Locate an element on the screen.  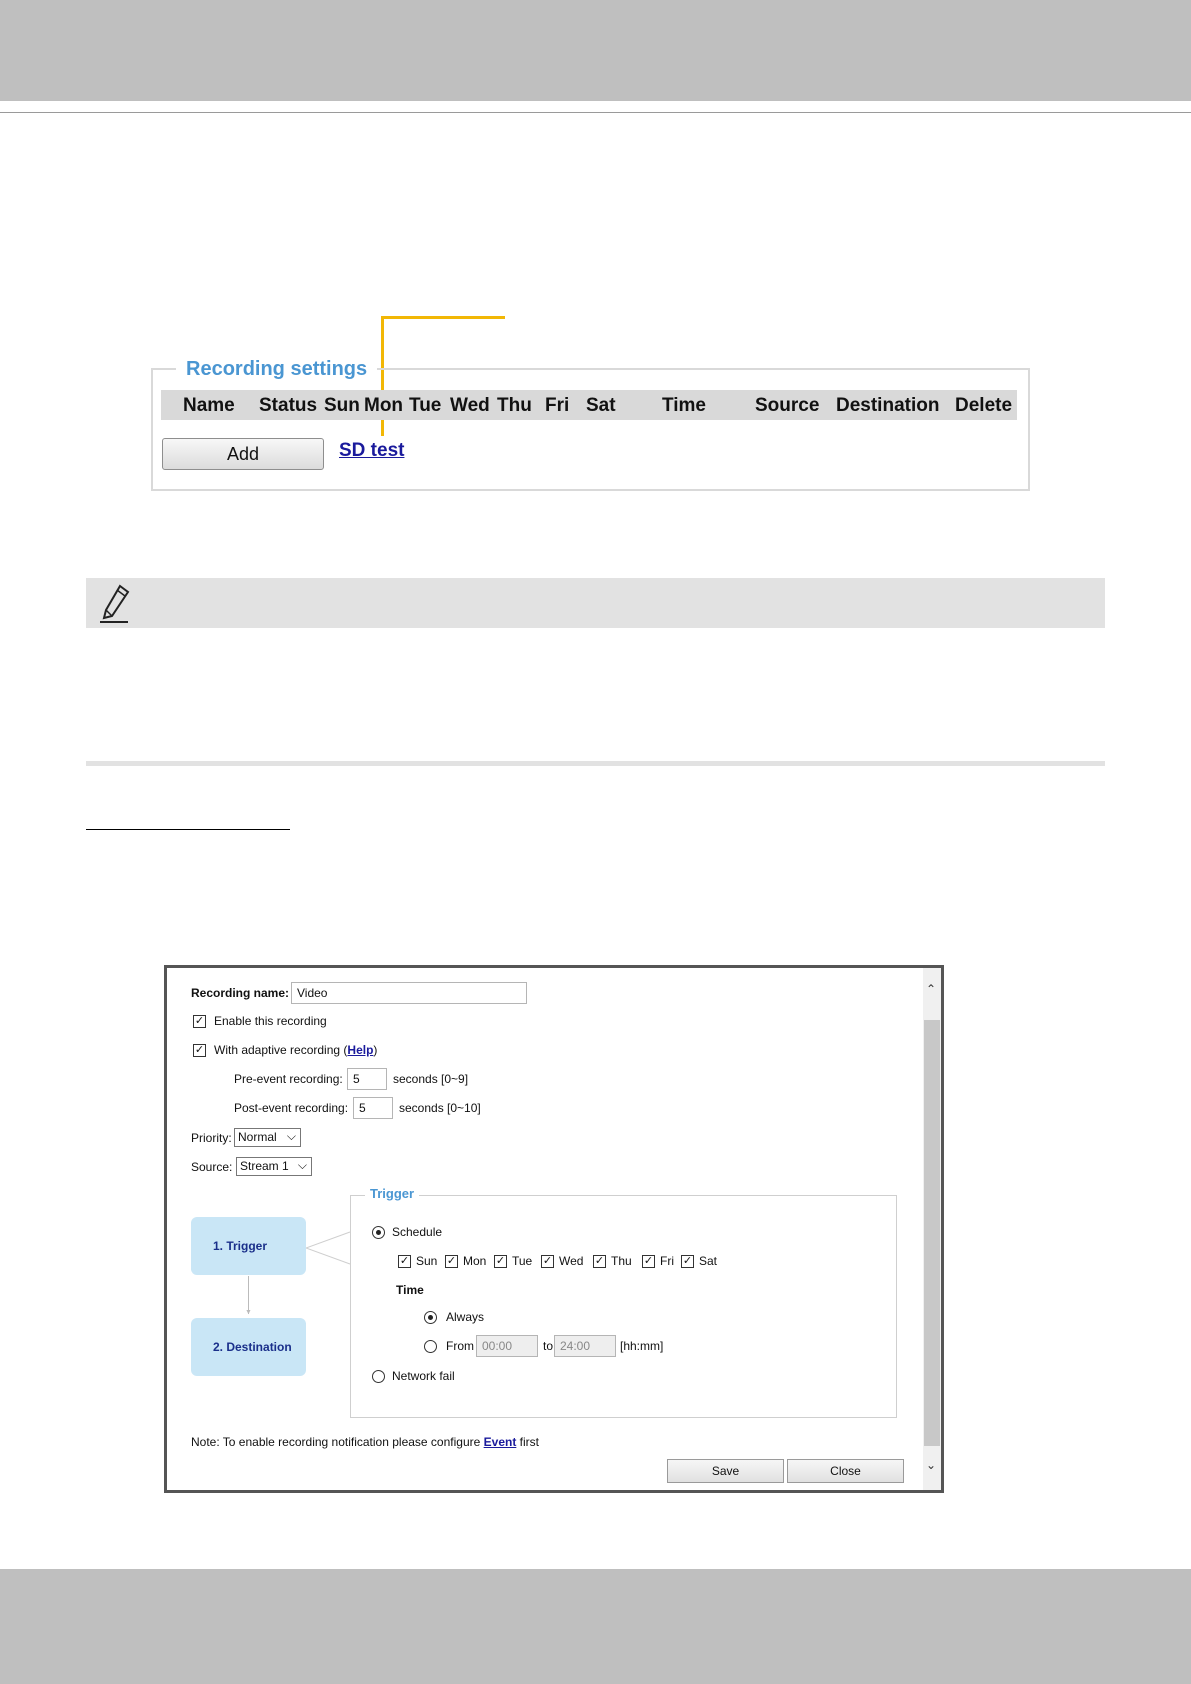
day-checkbox-sat: ✓ is located at coordinates (687, 1261).